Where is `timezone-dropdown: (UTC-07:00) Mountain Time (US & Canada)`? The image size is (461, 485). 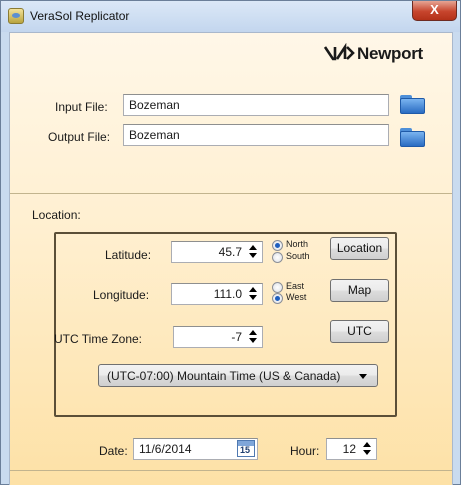 timezone-dropdown: (UTC-07:00) Mountain Time (US & Canada) is located at coordinates (238, 375).